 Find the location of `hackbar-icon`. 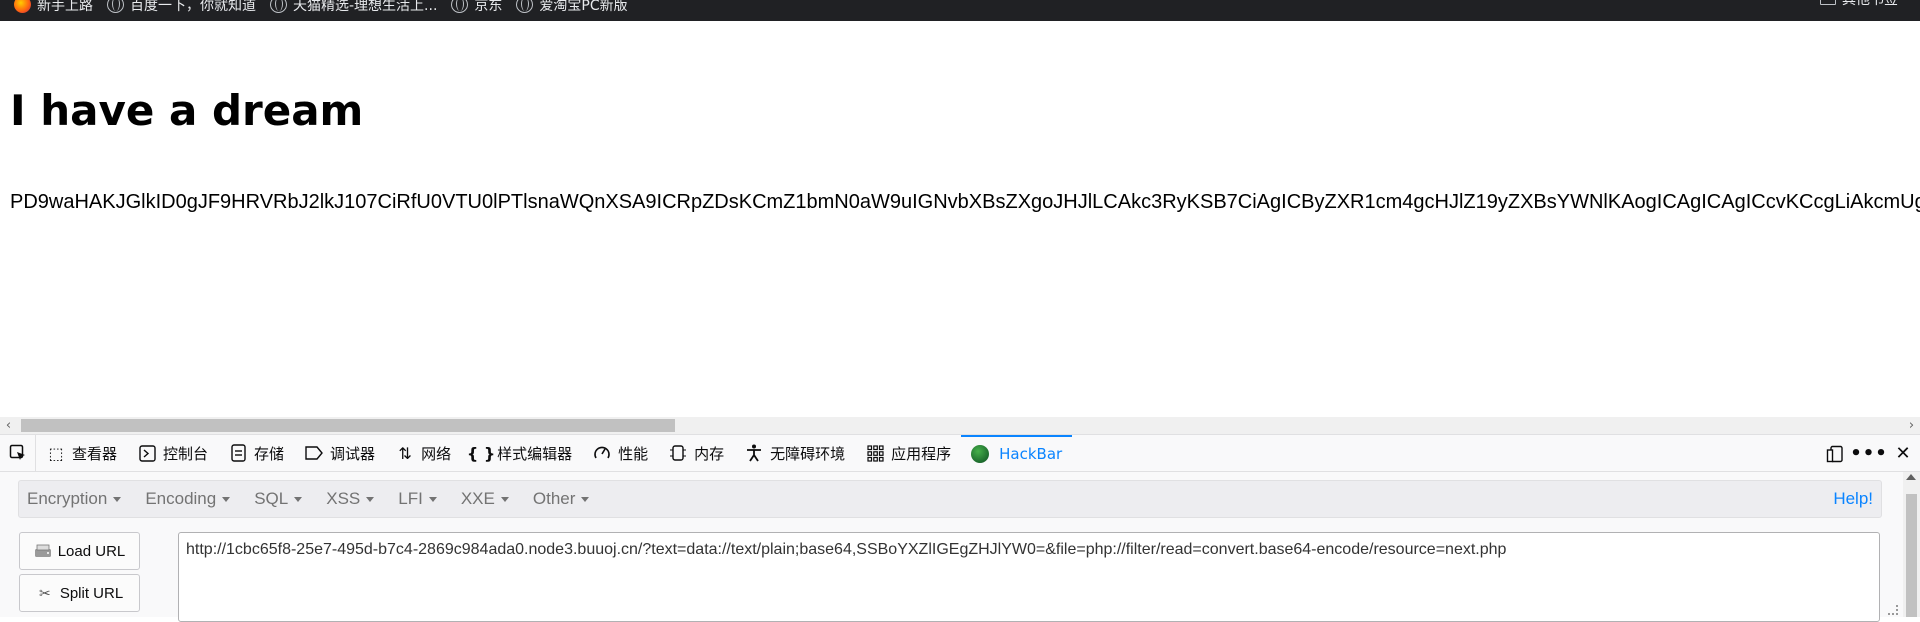

hackbar-icon is located at coordinates (980, 454).